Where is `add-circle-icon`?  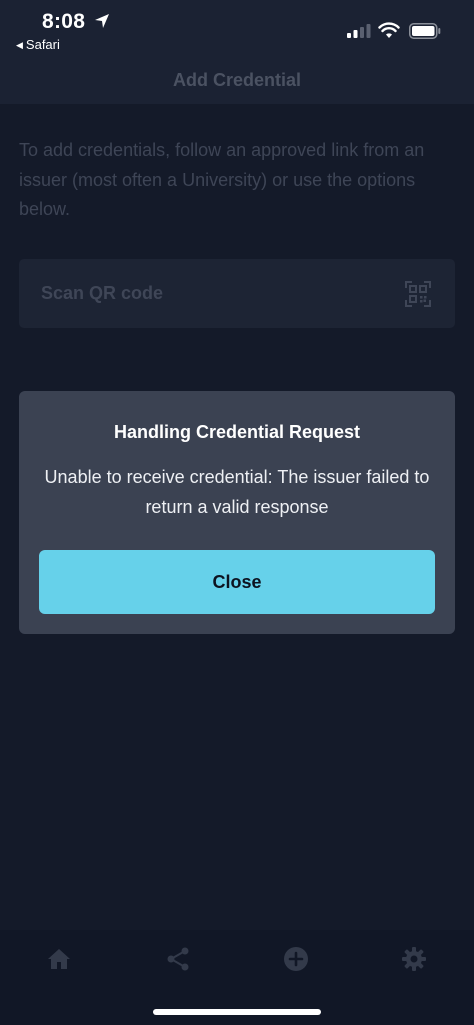 add-circle-icon is located at coordinates (296, 959).